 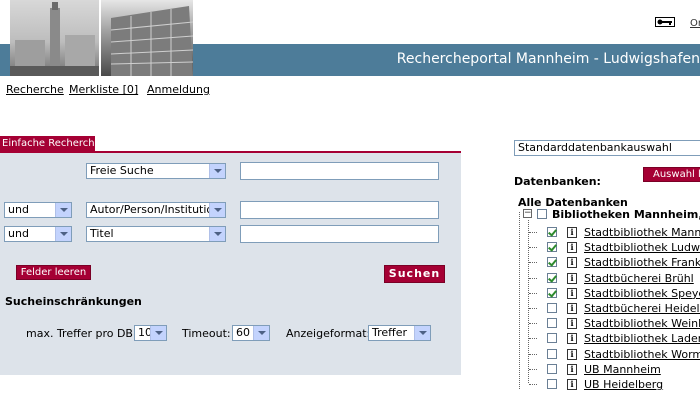 What do you see at coordinates (527, 213) in the screenshot?
I see `collapse-icon: −` at bounding box center [527, 213].